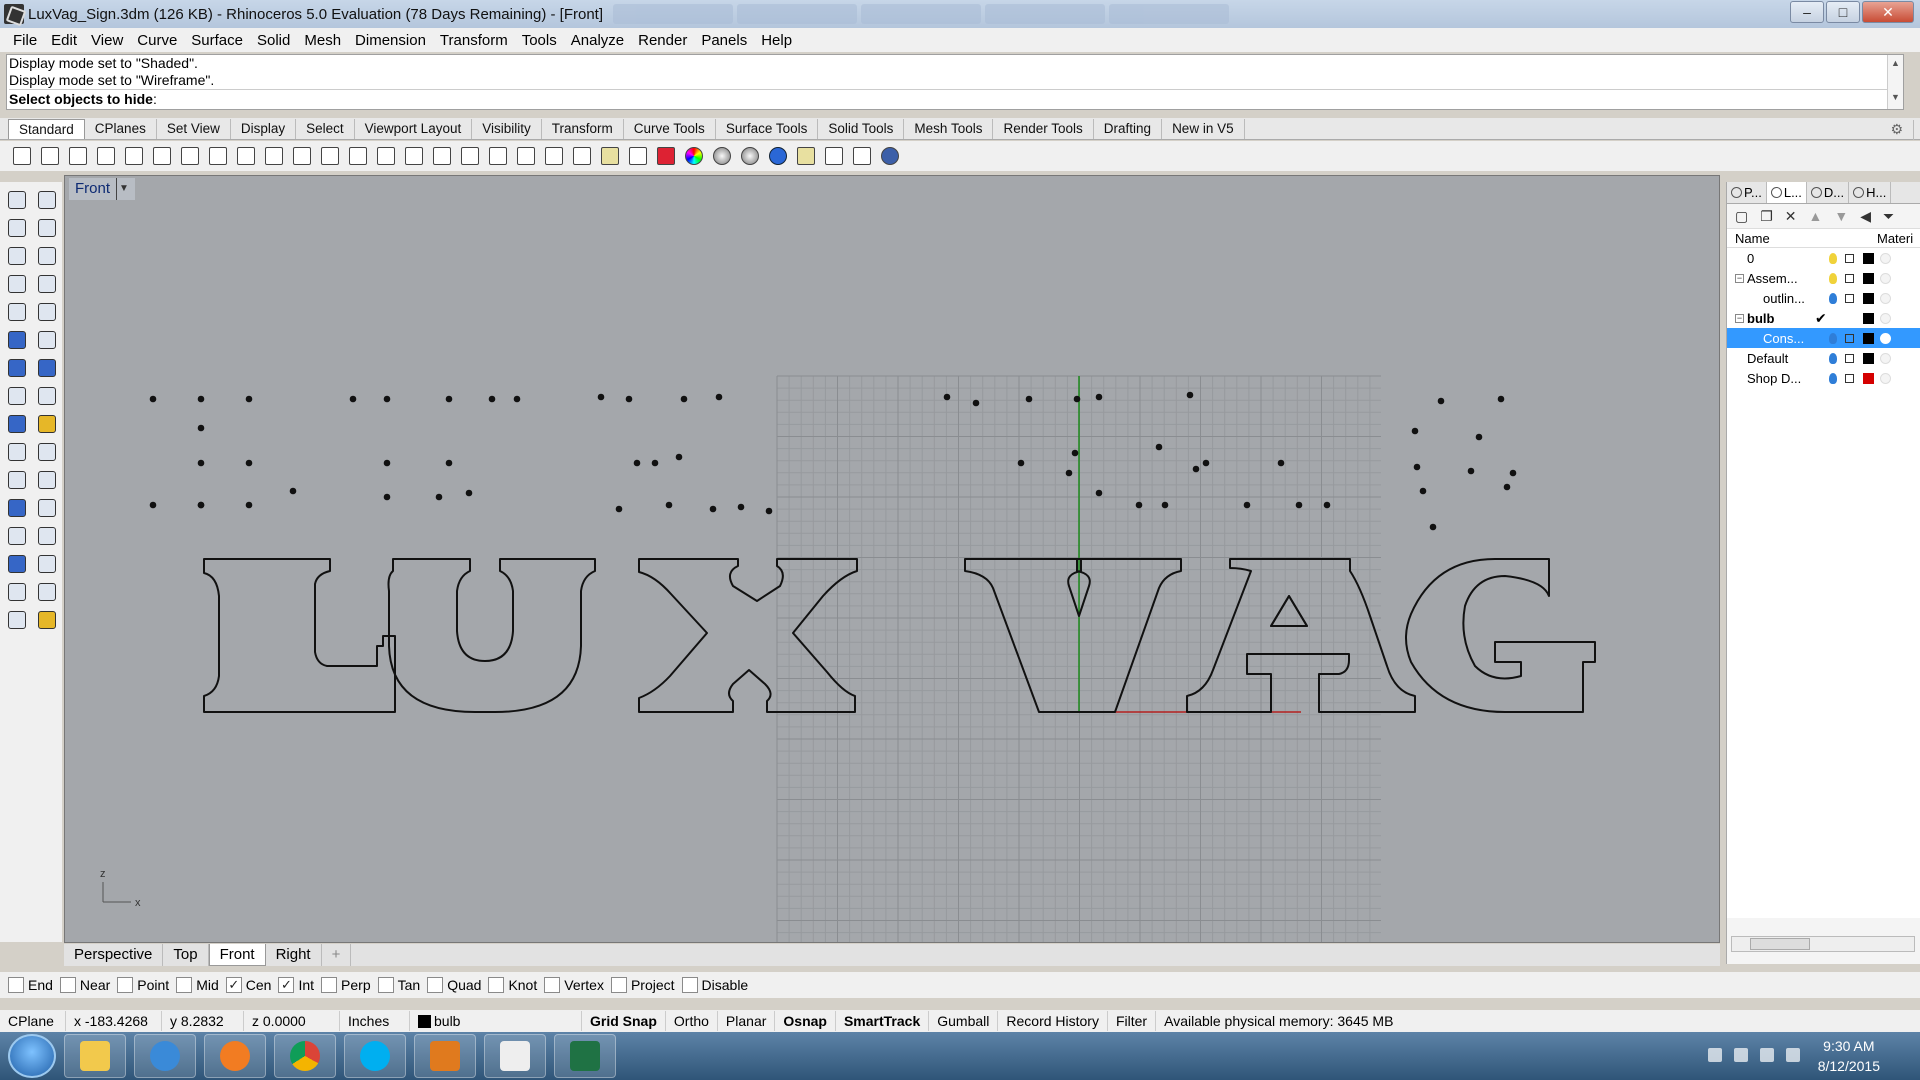 The image size is (1920, 1080). Describe the element at coordinates (512, 985) in the screenshot. I see `osnap-knot: Knot` at that location.